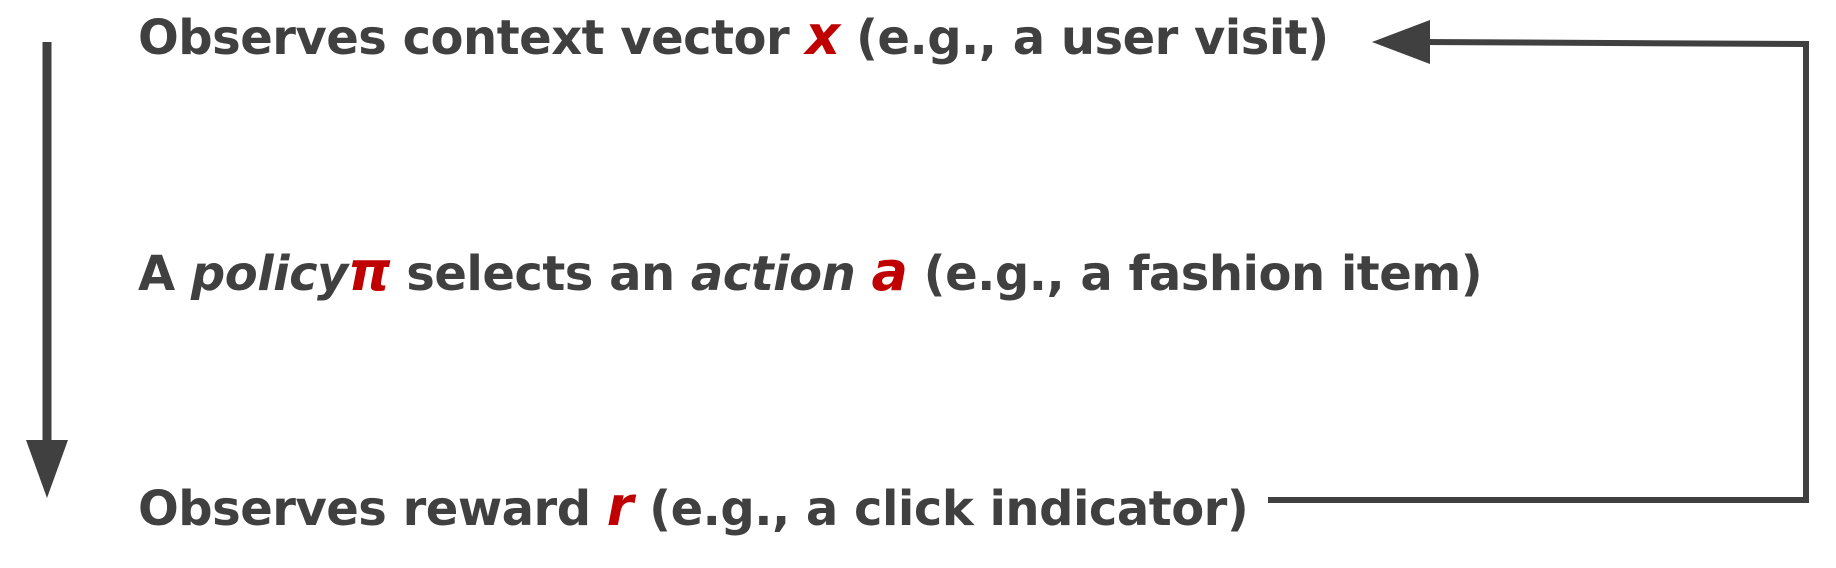 The height and width of the screenshot is (568, 1836). I want to click on policy-word: policy, so click(269, 274).